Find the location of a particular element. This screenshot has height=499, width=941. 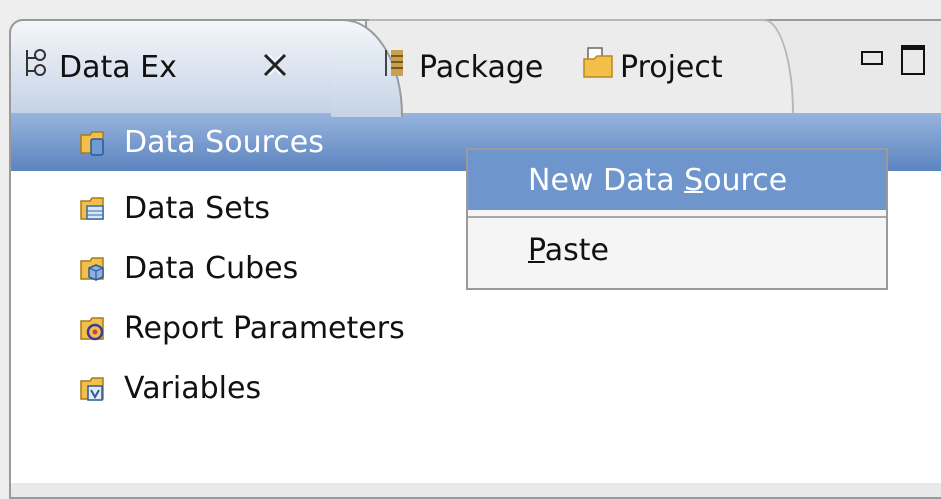

menu-separator is located at coordinates (677, 217).